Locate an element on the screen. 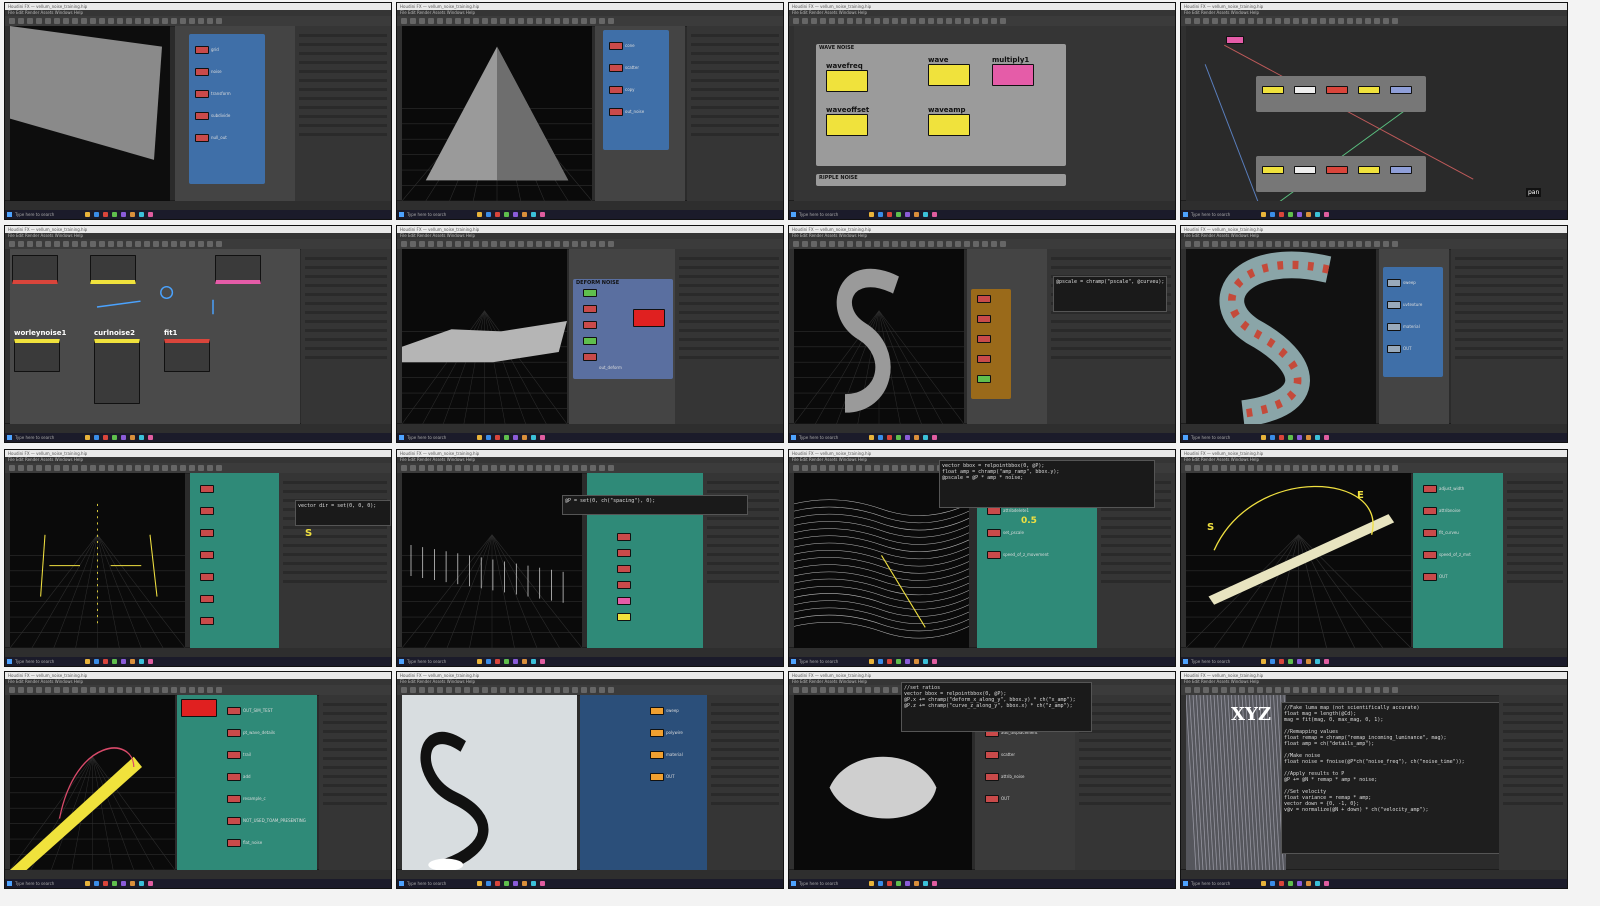 The width and height of the screenshot is (1600, 906). network-box: grid noise transform subdivide null_out is located at coordinates (227, 109).